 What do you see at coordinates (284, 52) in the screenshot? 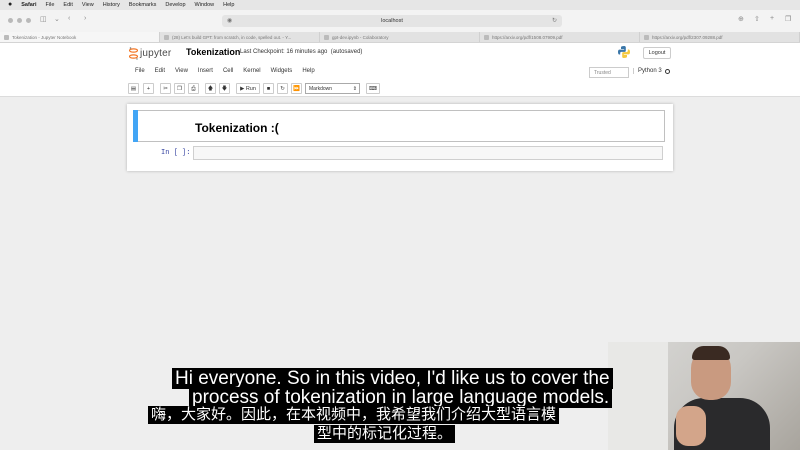
I see `checkpoint-text: Last Checkpoint: 16 minutes ago` at bounding box center [284, 52].